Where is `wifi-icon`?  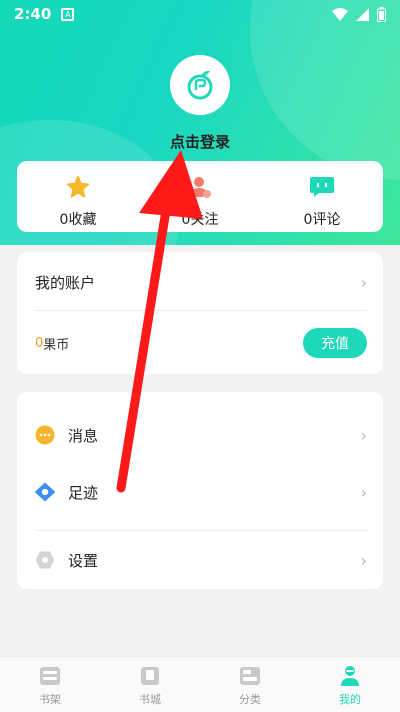
wifi-icon is located at coordinates (340, 14).